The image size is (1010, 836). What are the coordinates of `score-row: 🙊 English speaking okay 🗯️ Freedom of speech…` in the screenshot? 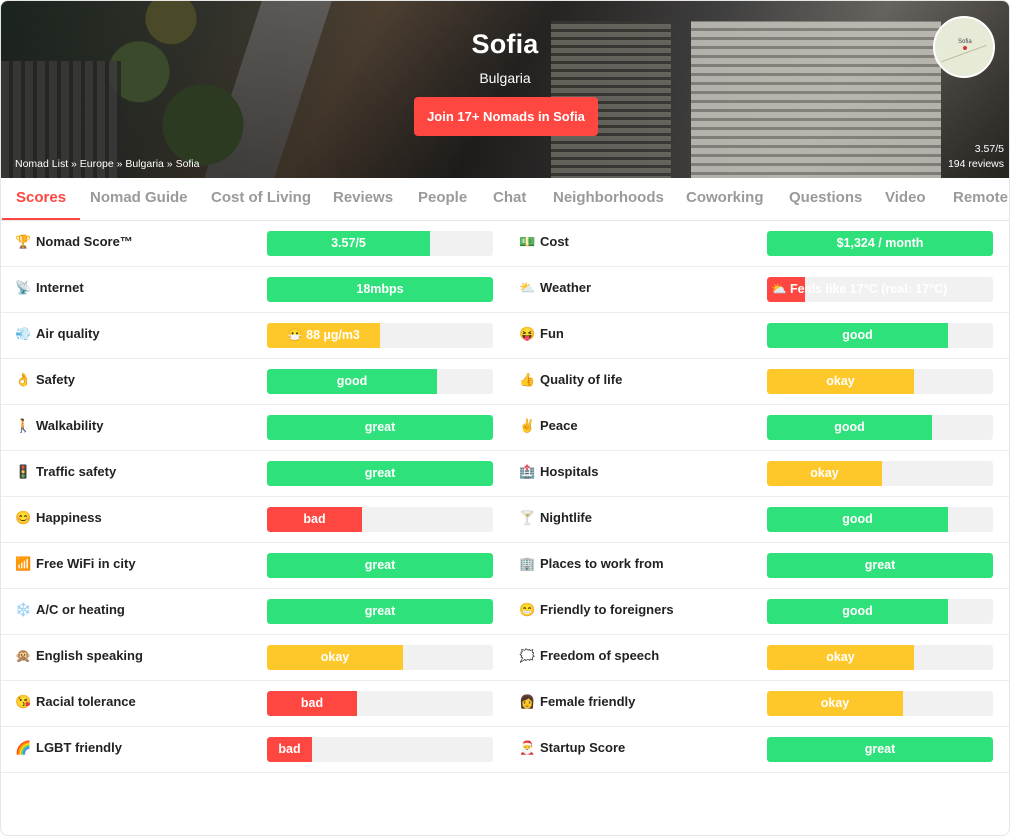 It's located at (505, 657).